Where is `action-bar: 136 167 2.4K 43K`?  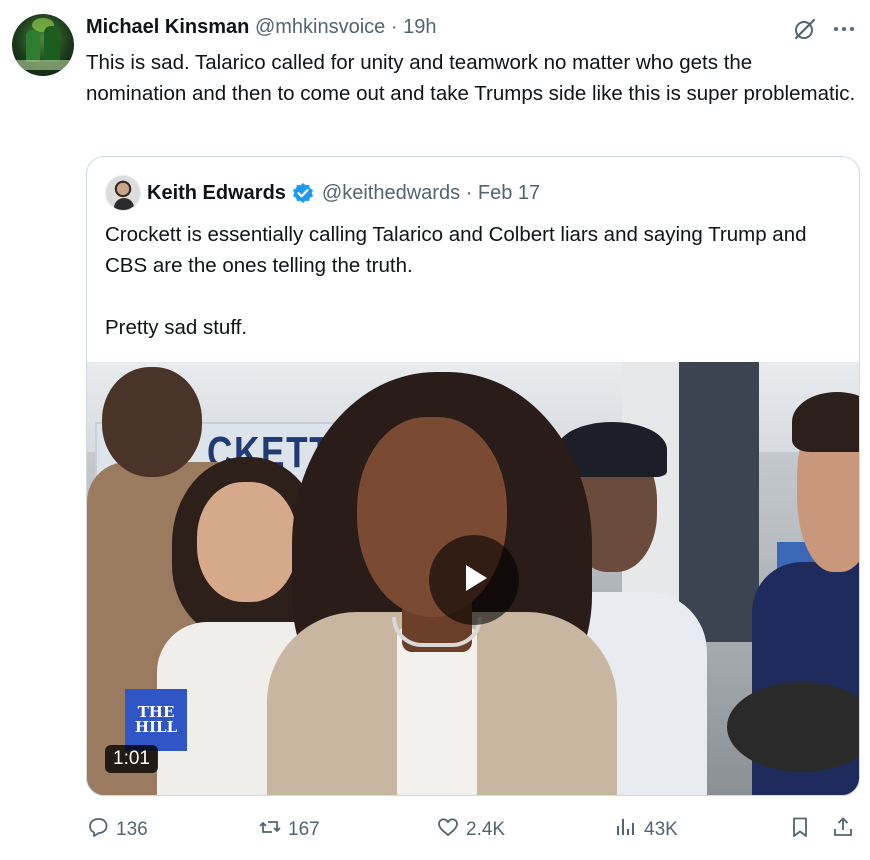 action-bar: 136 167 2.4K 43K is located at coordinates (473, 830).